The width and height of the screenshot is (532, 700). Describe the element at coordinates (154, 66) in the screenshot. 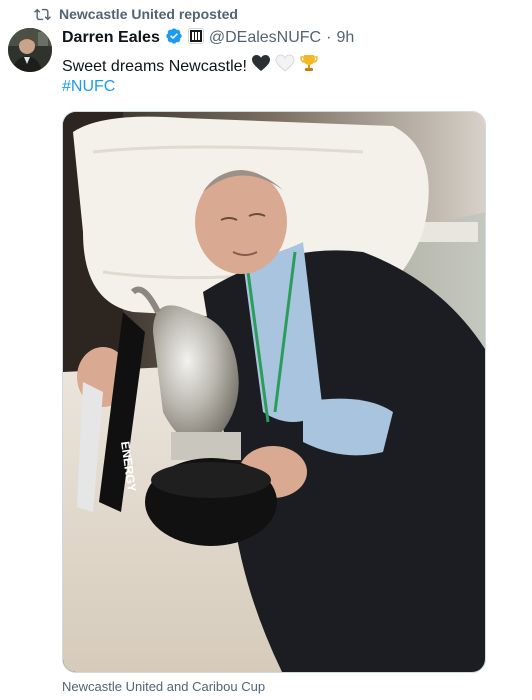

I see `tweet-body: Sweet dreams Newcastle!` at that location.